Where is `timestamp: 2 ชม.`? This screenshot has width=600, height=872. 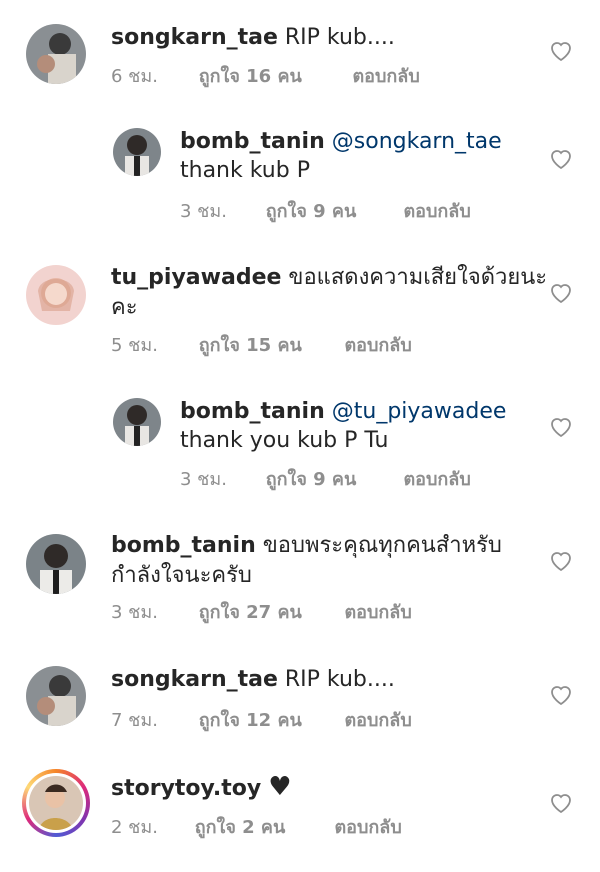
timestamp: 2 ชม. is located at coordinates (134, 827).